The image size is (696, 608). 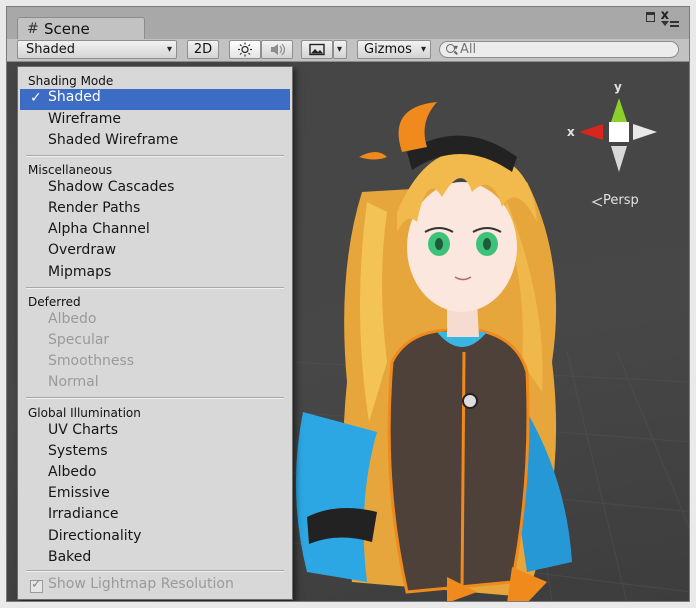 What do you see at coordinates (94, 208) in the screenshot?
I see `menu-item-render-paths: Render Paths` at bounding box center [94, 208].